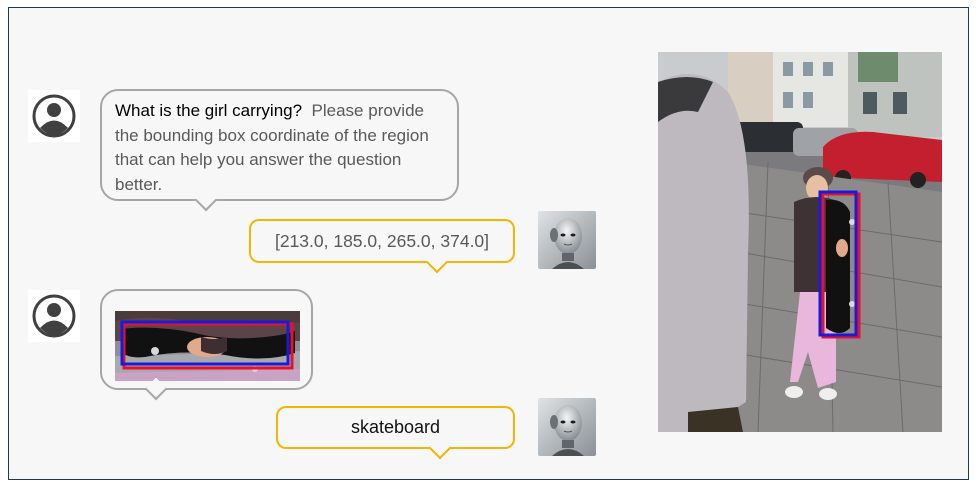  I want to click on bbox-answer-text: [213.0, 185.0, 265.0, 374.0], so click(382, 240).